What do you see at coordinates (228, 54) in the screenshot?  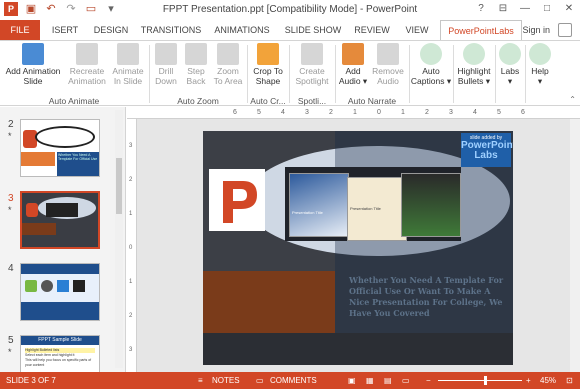 I see `zoom-to-area-icon` at bounding box center [228, 54].